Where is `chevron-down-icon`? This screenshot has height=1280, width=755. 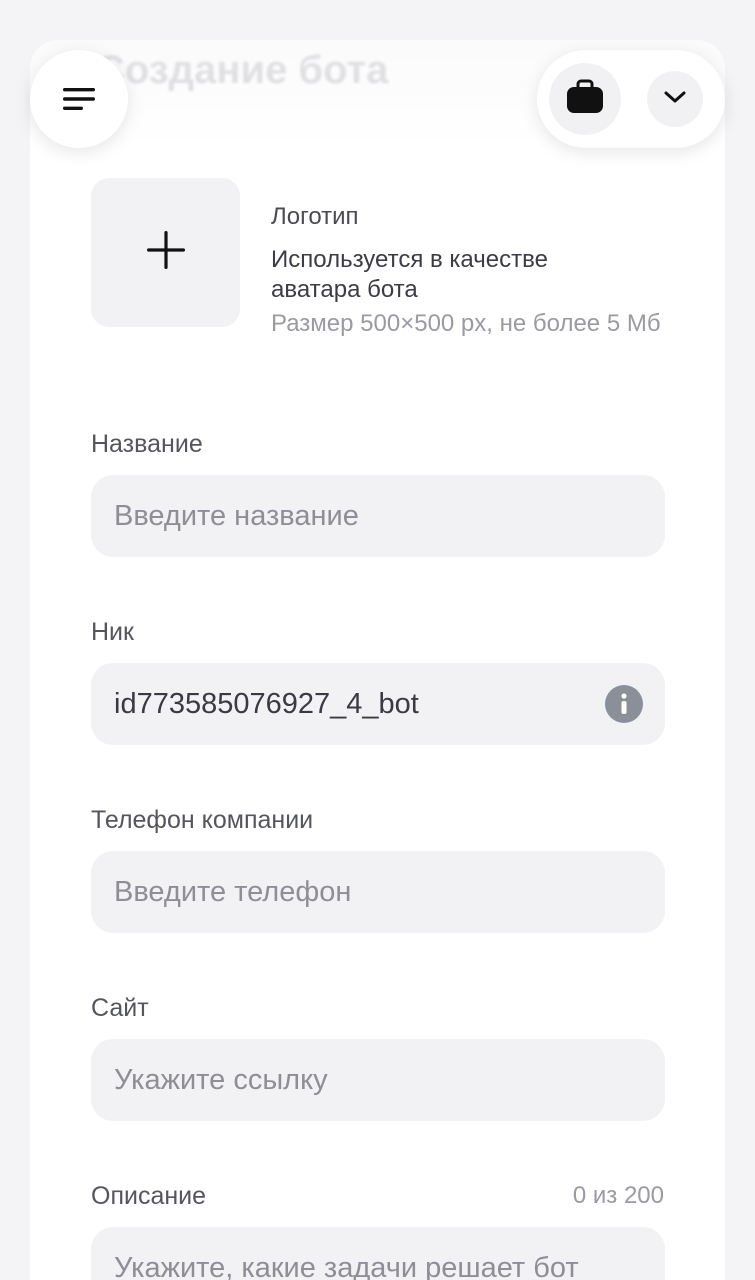
chevron-down-icon is located at coordinates (675, 99).